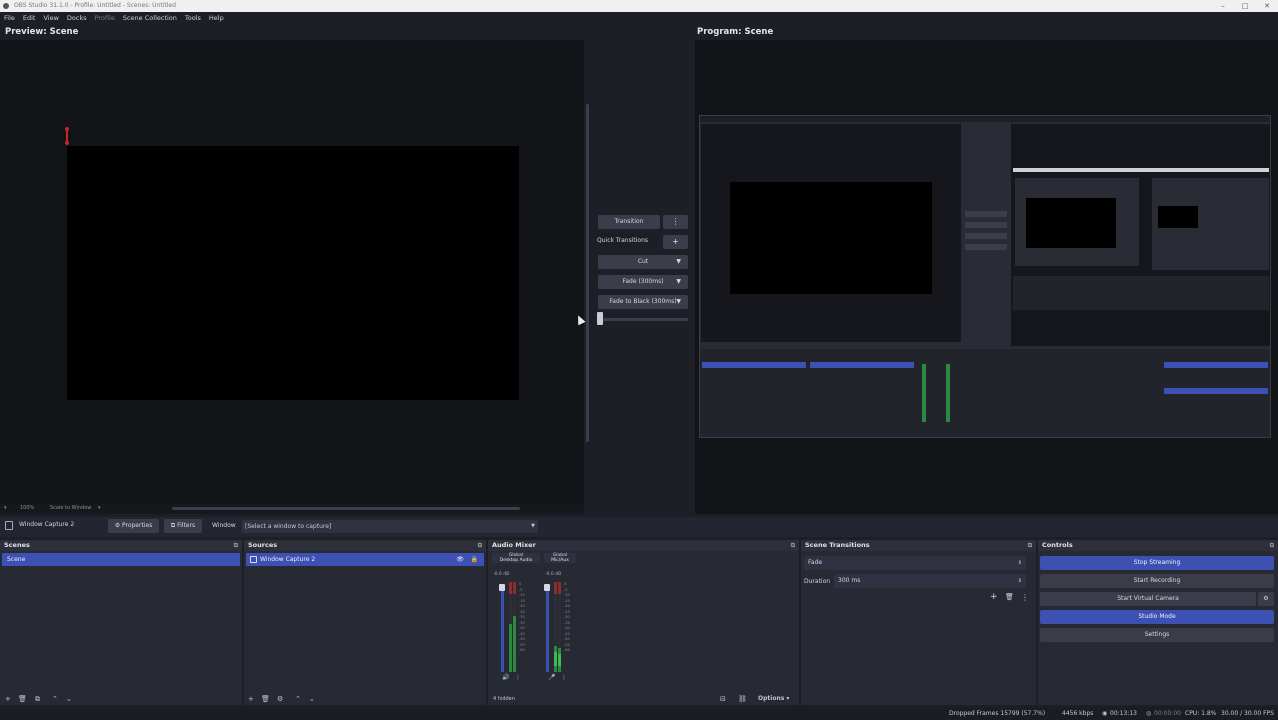 The height and width of the screenshot is (720, 1278). Describe the element at coordinates (504, 699) in the screenshot. I see `hidden-count: 4 hidden` at that location.